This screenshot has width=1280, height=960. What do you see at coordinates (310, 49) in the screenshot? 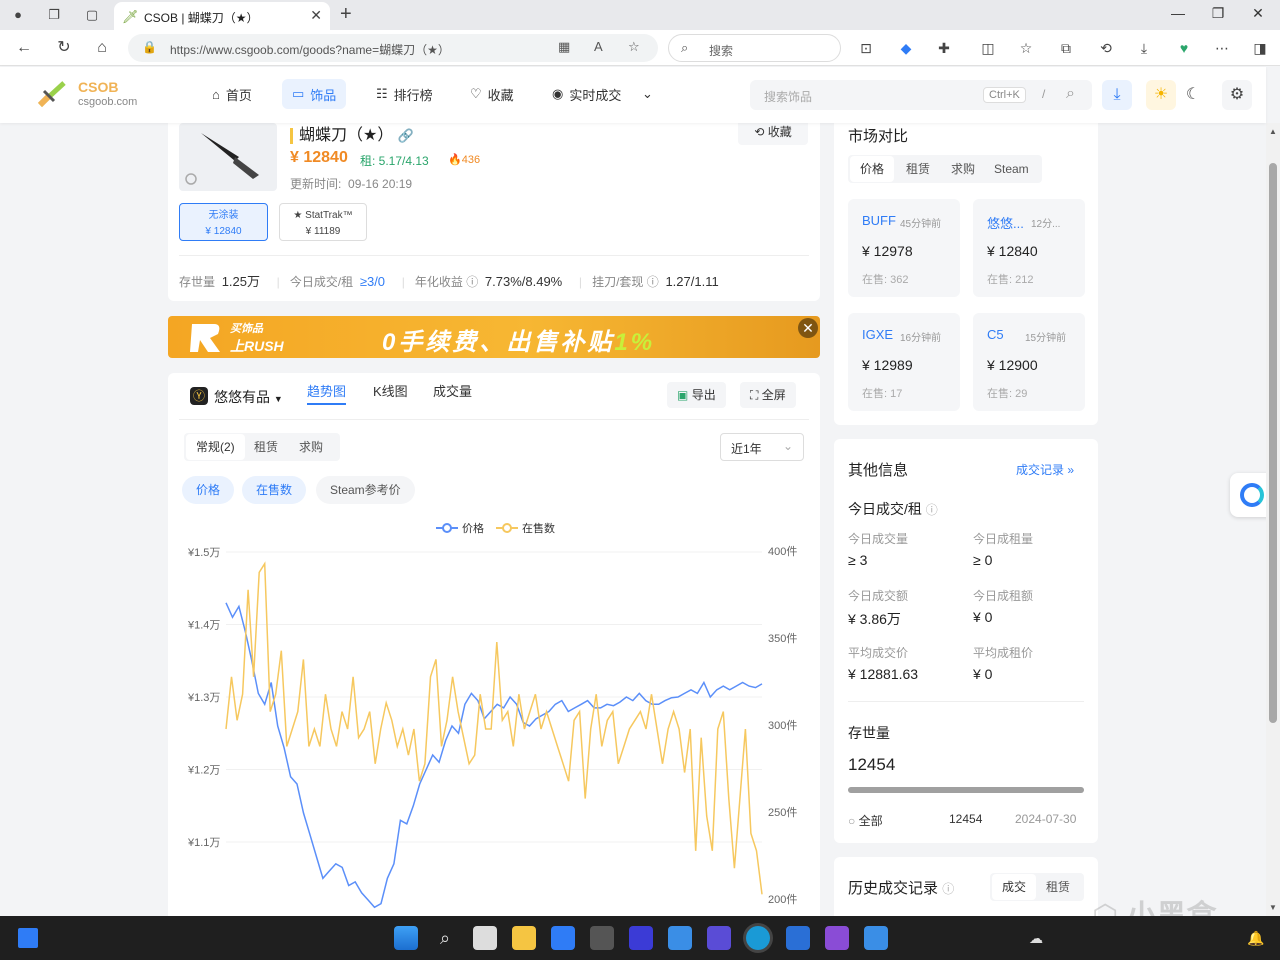
I see `url-text: https://www.csgoob.com/goods?name=蝴蝶刀（★）` at bounding box center [310, 49].